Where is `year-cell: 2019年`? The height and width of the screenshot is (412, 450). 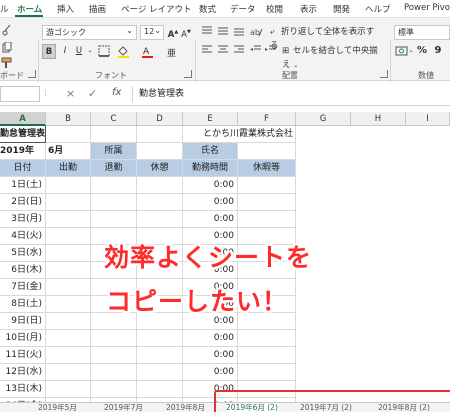 year-cell: 2019年 is located at coordinates (23, 151).